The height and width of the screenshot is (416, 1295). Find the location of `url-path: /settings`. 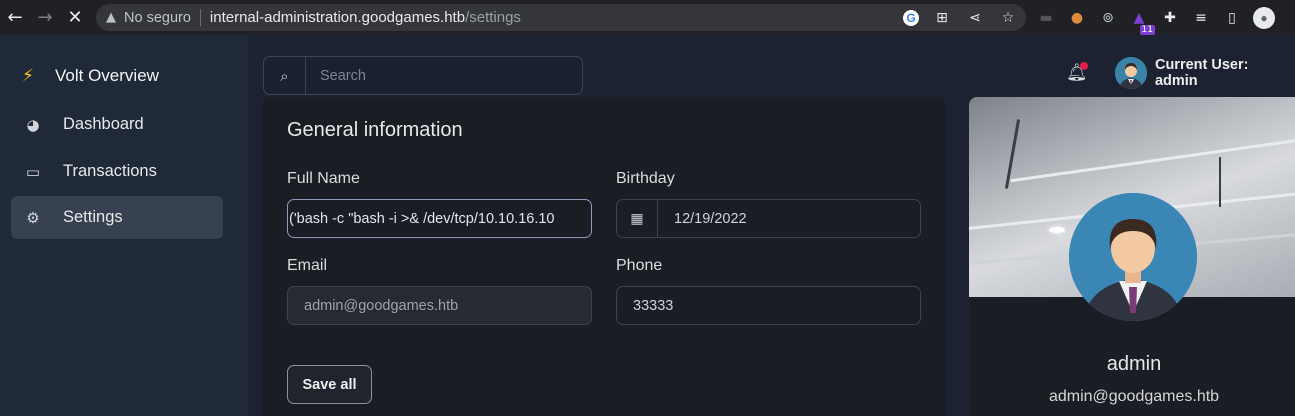

url-path: /settings is located at coordinates (493, 17).